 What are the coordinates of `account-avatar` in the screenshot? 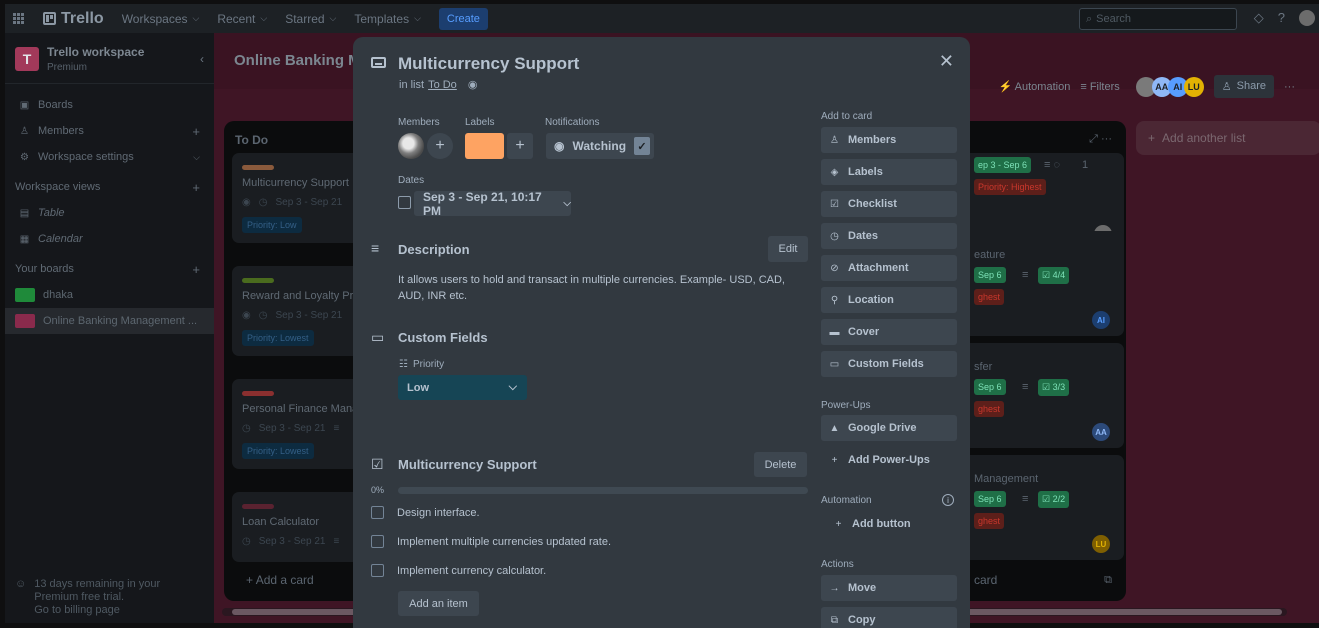 It's located at (1307, 18).